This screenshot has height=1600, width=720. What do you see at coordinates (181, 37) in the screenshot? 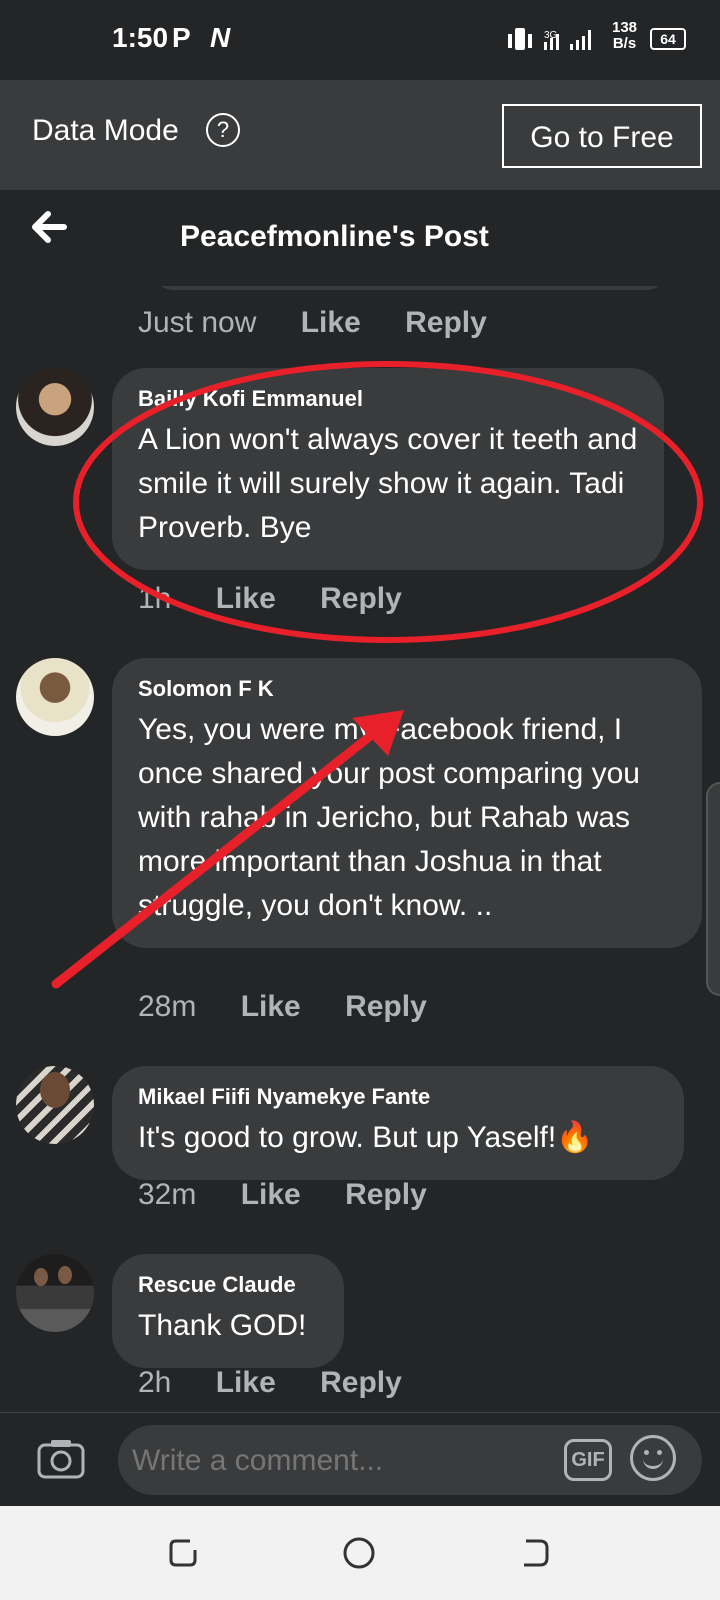
I see `app-notification-icon: P` at bounding box center [181, 37].